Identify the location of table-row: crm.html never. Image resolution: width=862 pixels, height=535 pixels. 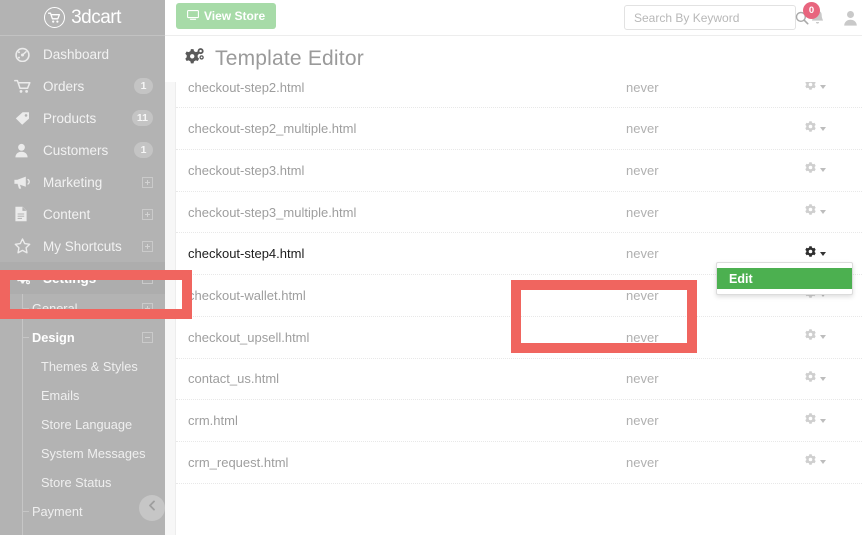
(519, 421).